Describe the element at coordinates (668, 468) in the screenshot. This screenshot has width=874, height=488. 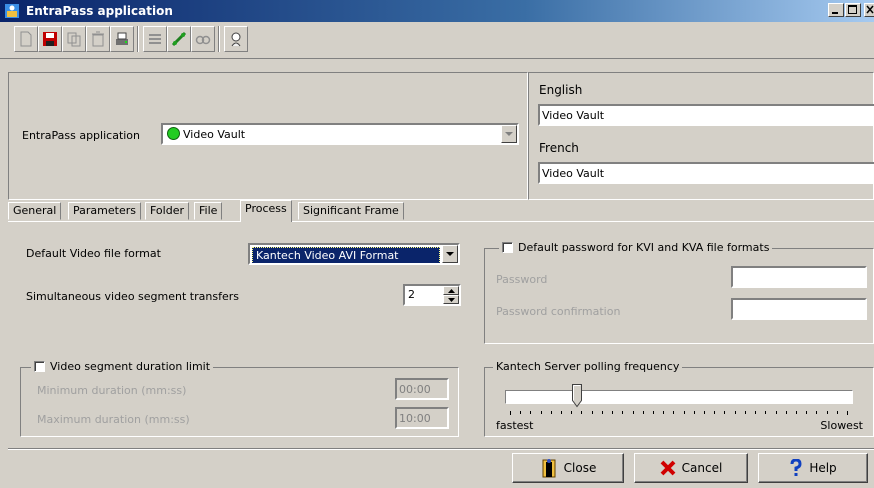
I see `cancel-x-icon` at that location.